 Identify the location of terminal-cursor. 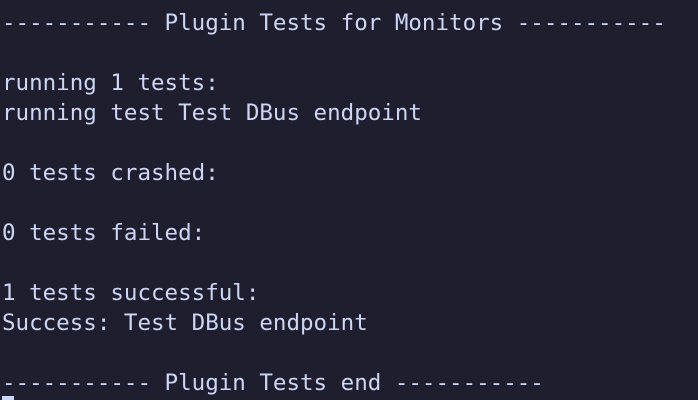
(8, 398).